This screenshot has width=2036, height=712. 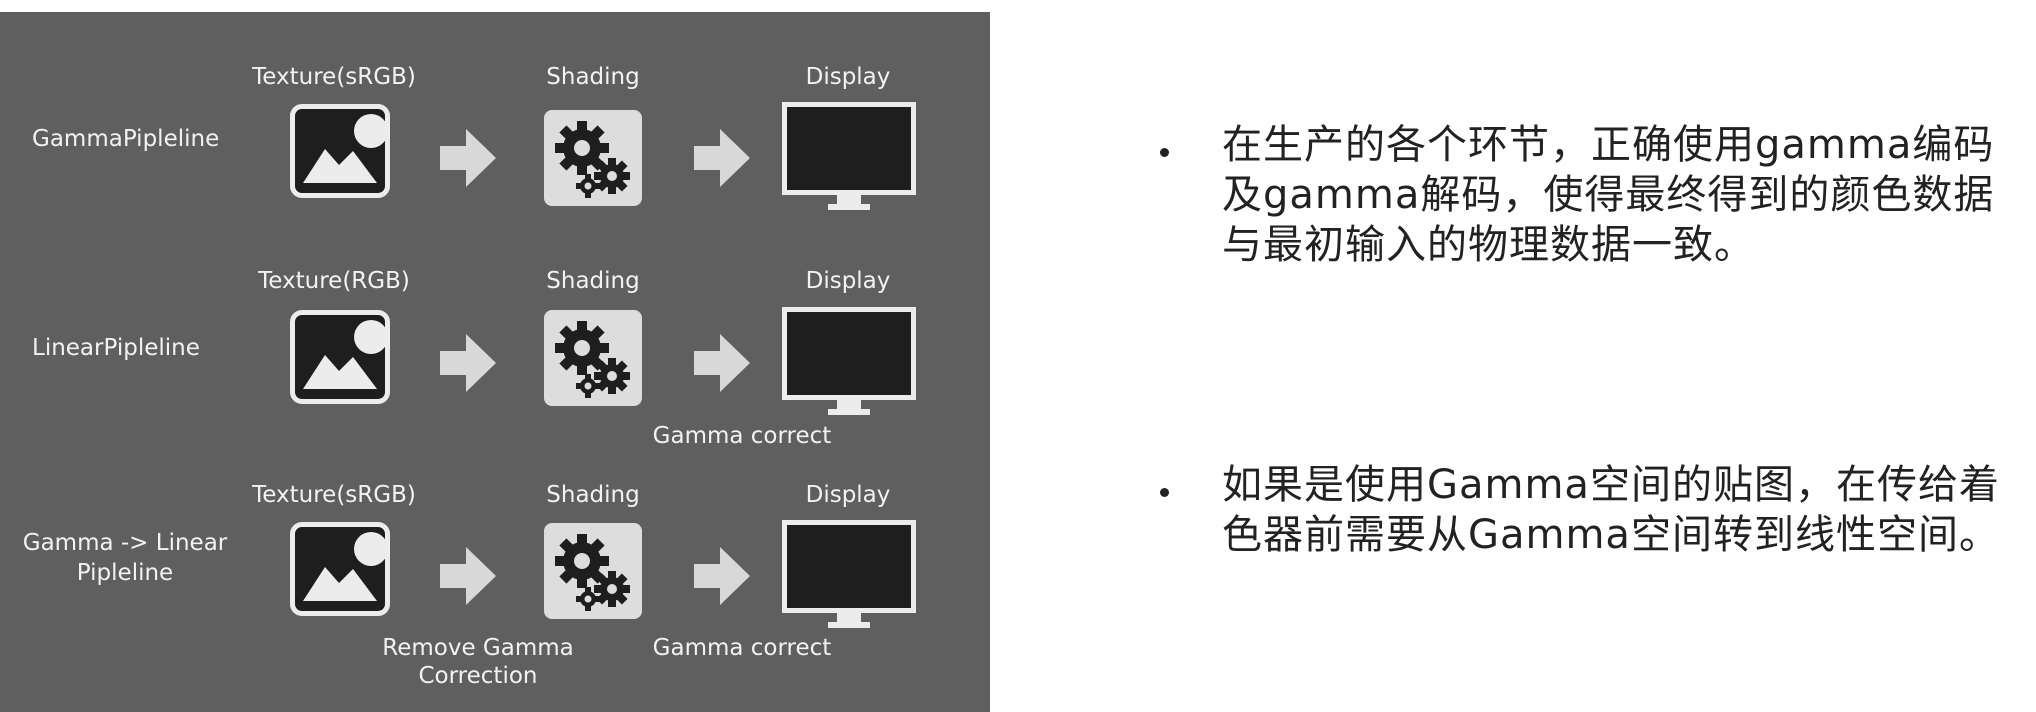 What do you see at coordinates (478, 662) in the screenshot?
I see `remove-gamma-correction-note: Remove Gamma Correction` at bounding box center [478, 662].